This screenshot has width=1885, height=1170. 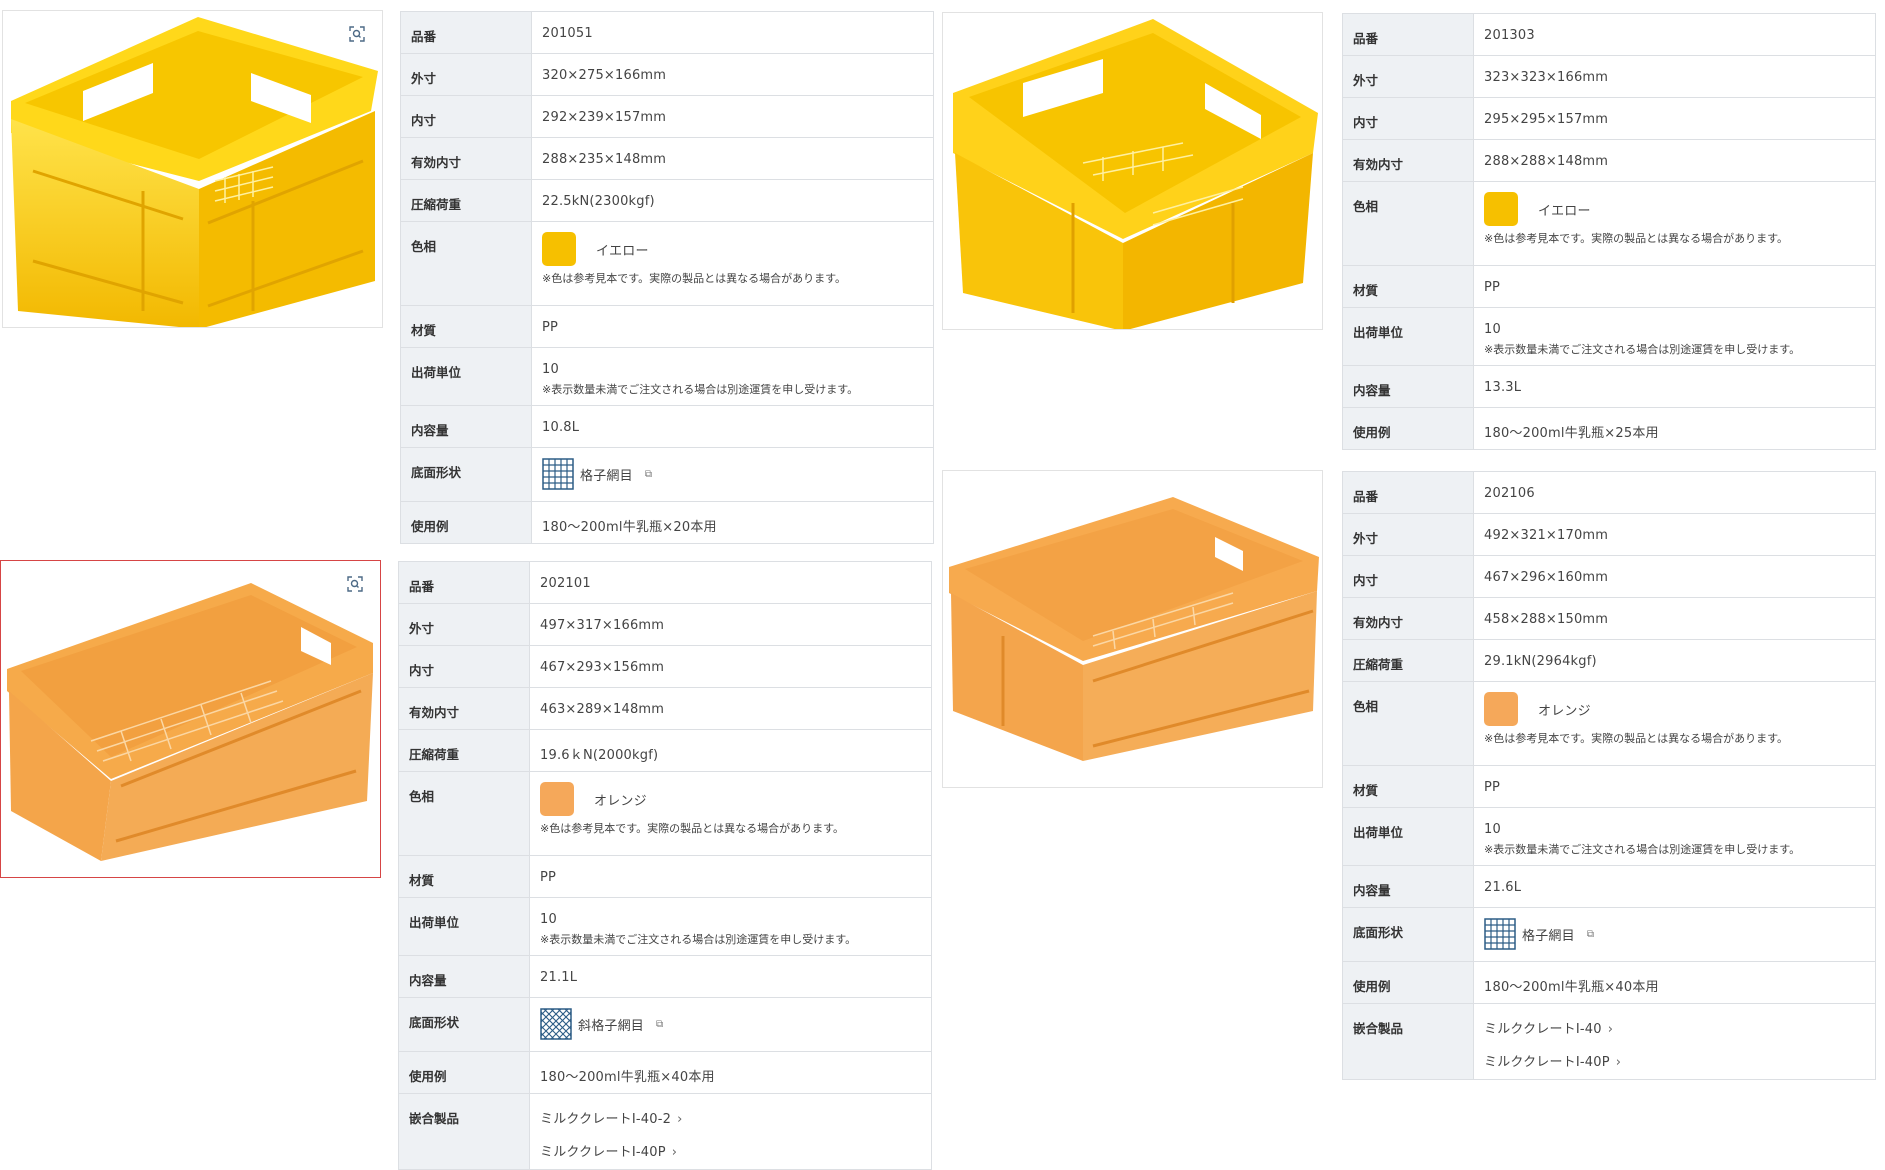 I want to click on color-cell: イエロー ※色は参考見本です。実際の製品とは異なる場合があります。, so click(x=732, y=263).